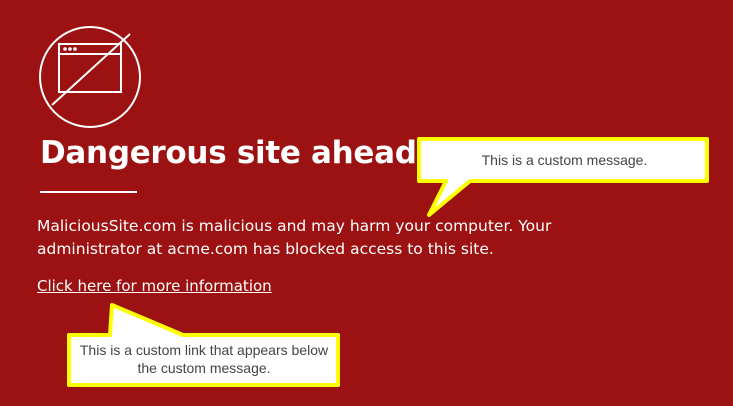 The image size is (733, 406). Describe the element at coordinates (564, 160) in the screenshot. I see `custom-message-callout-text: This is a custom message.` at that location.